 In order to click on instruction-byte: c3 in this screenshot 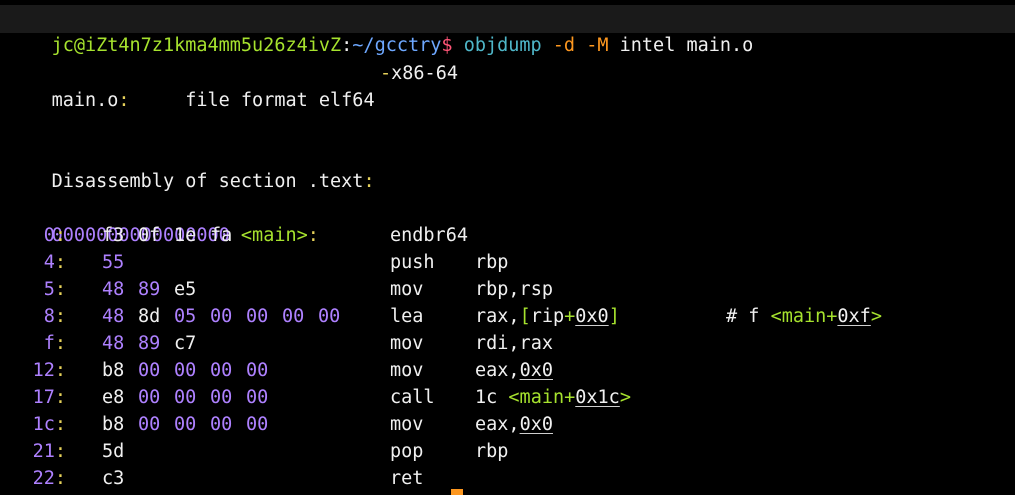, I will do `click(113, 478)`.